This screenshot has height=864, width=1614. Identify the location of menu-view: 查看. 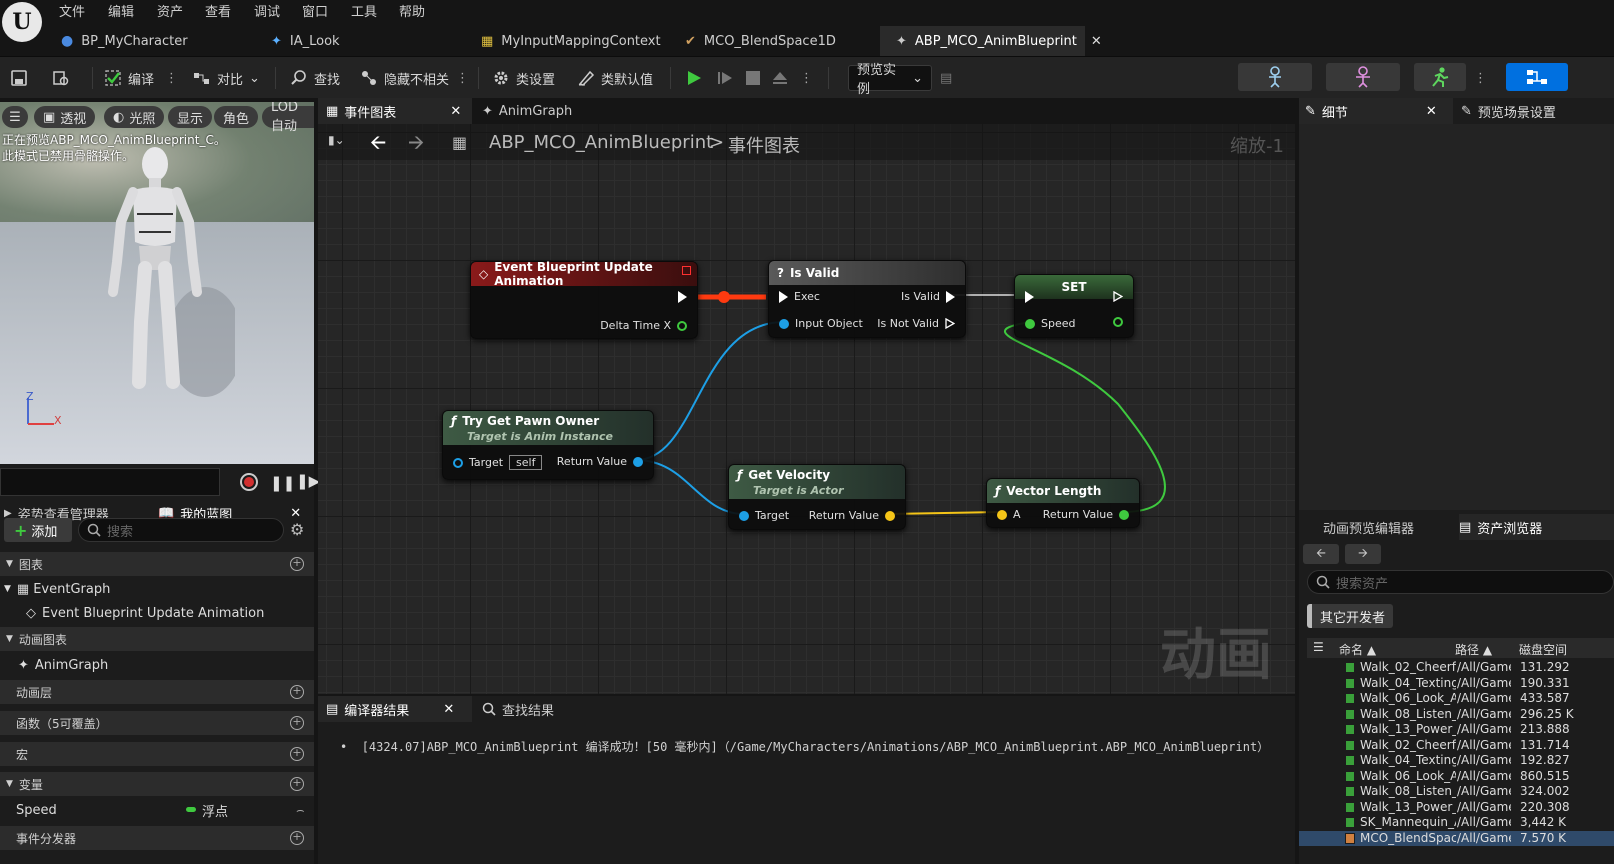
(218, 10).